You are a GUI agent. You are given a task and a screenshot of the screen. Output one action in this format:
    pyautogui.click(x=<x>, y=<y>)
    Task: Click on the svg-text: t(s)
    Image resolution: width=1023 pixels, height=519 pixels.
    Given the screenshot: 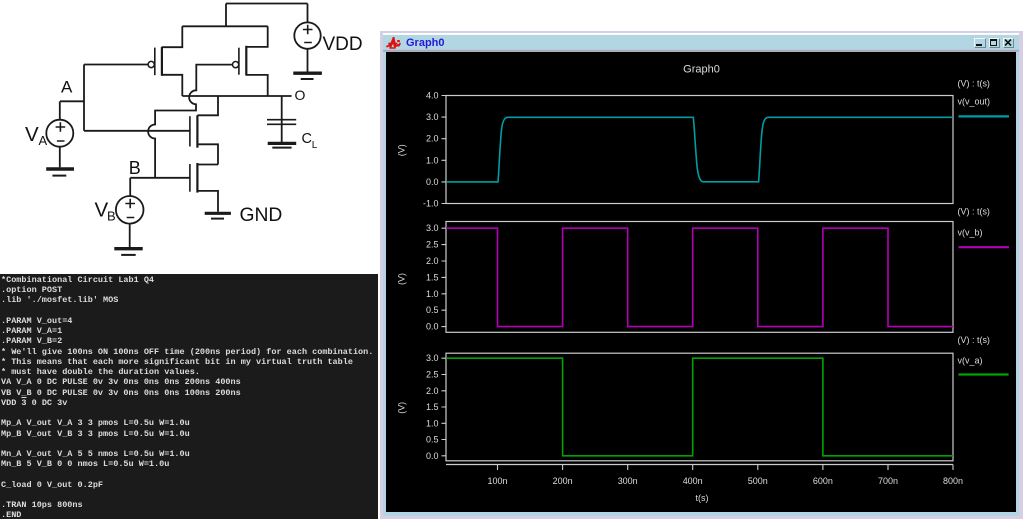 What is the action you would take?
    pyautogui.click(x=701, y=498)
    